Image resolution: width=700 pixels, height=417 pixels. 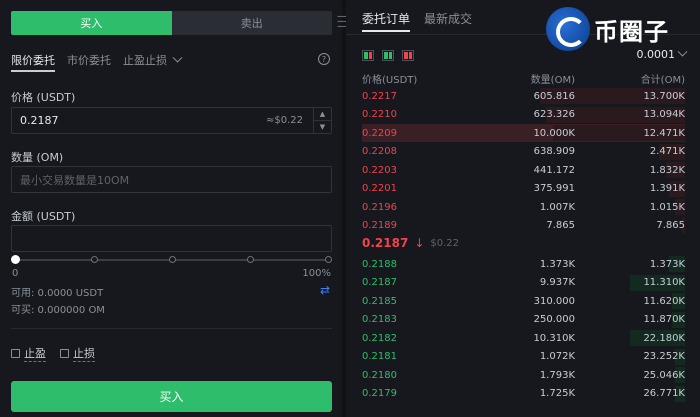 What do you see at coordinates (385, 243) in the screenshot?
I see `last-price-value: 0.2187` at bounding box center [385, 243].